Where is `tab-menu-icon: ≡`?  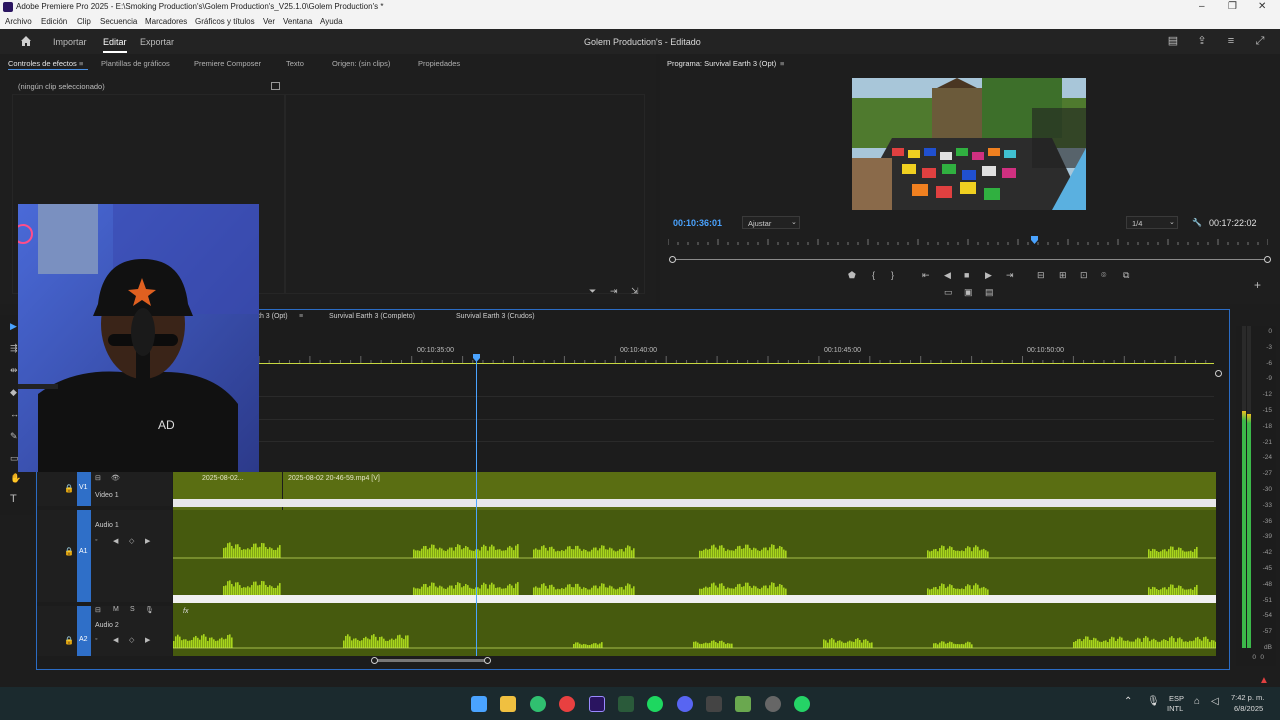
tab-menu-icon: ≡ is located at coordinates (81, 63).